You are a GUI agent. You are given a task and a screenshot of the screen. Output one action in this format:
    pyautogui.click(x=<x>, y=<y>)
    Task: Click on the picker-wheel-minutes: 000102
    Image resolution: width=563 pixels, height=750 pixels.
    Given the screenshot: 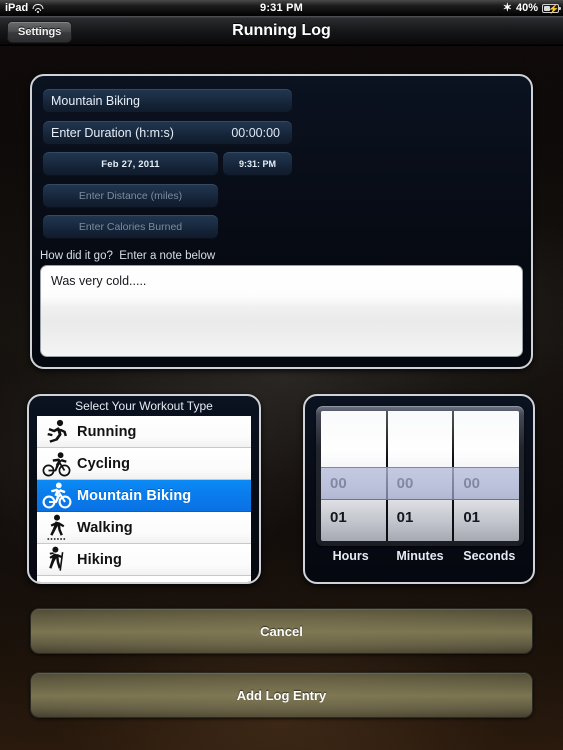 What is the action you would take?
    pyautogui.click(x=421, y=476)
    